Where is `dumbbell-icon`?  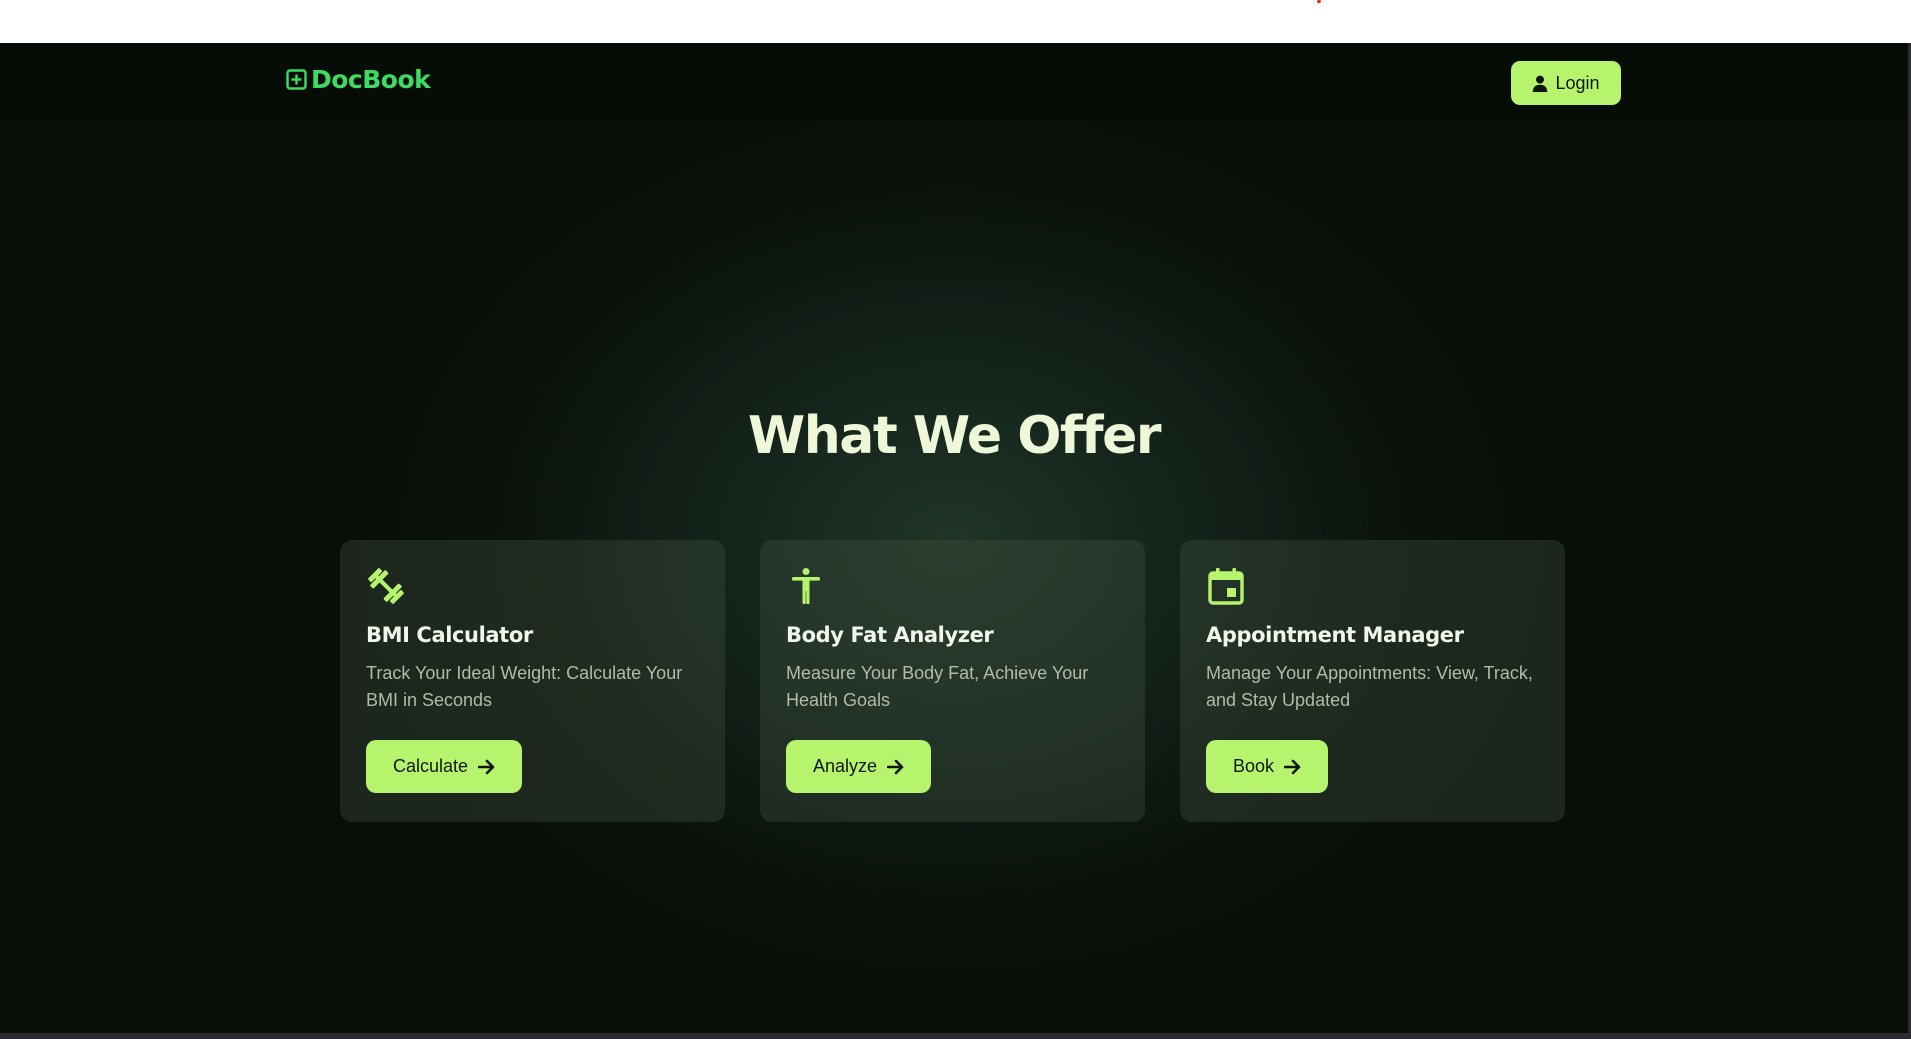
dumbbell-icon is located at coordinates (386, 586).